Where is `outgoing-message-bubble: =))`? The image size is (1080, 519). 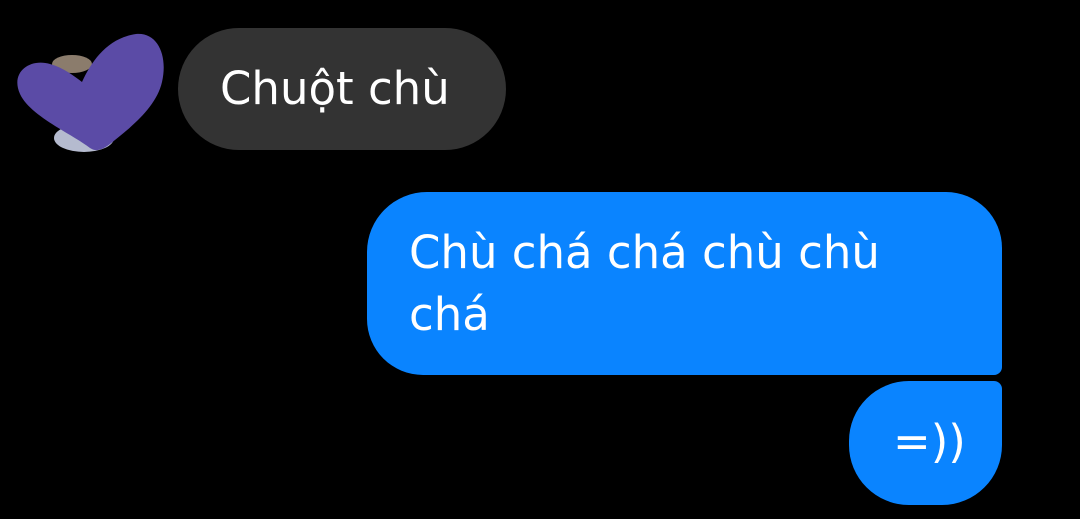 outgoing-message-bubble: =)) is located at coordinates (925, 443).